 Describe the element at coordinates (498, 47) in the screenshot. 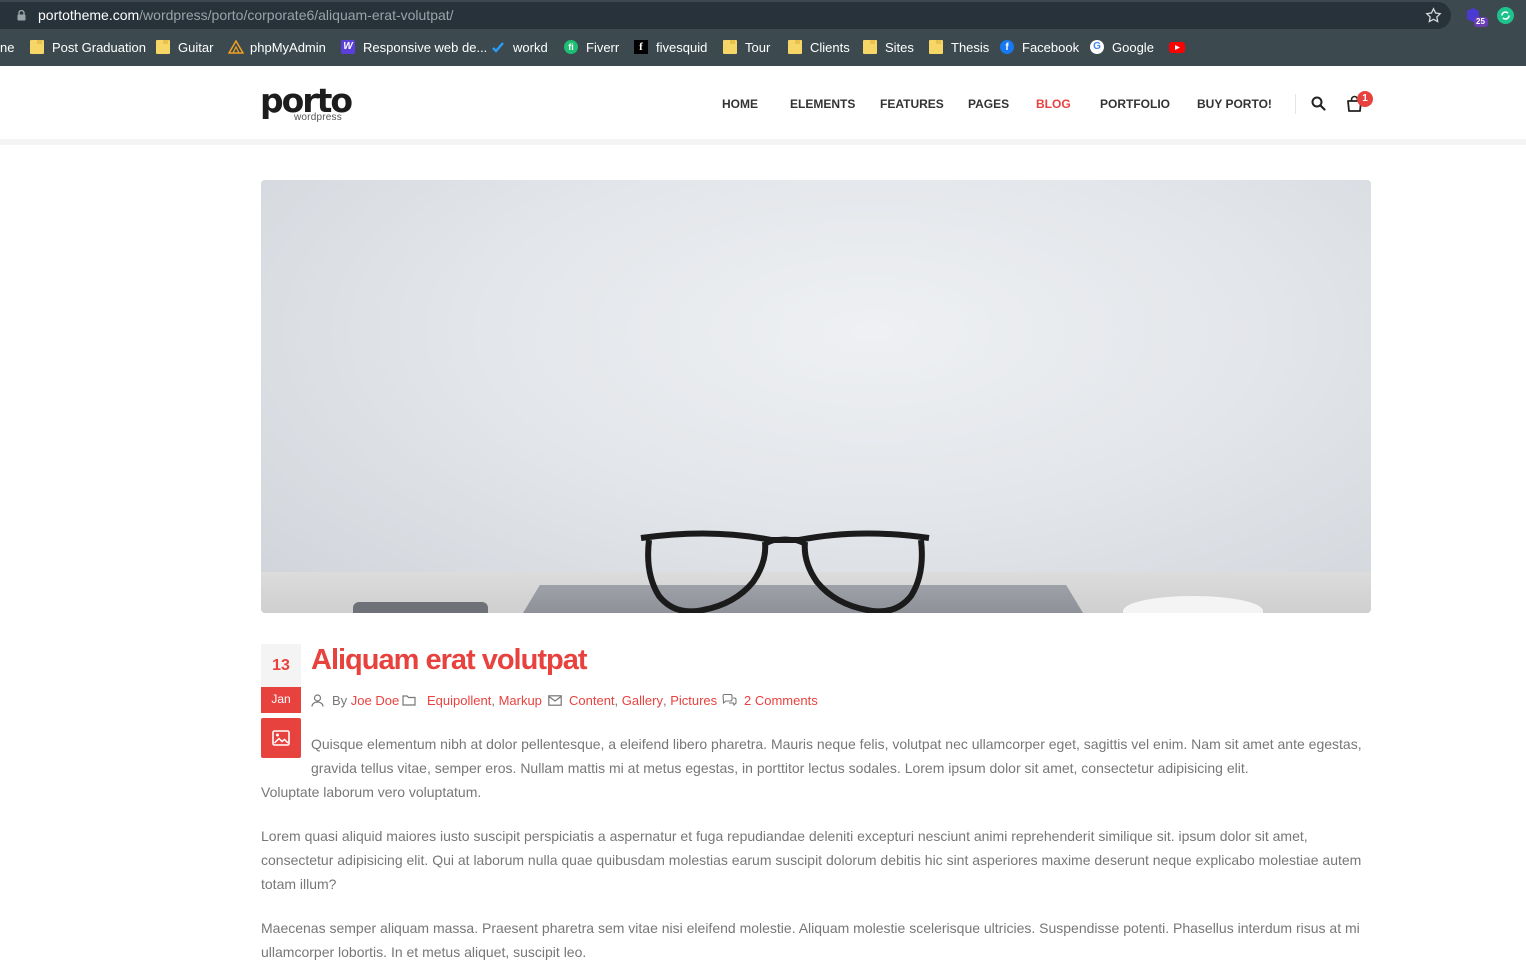

I see `workd-icon` at that location.